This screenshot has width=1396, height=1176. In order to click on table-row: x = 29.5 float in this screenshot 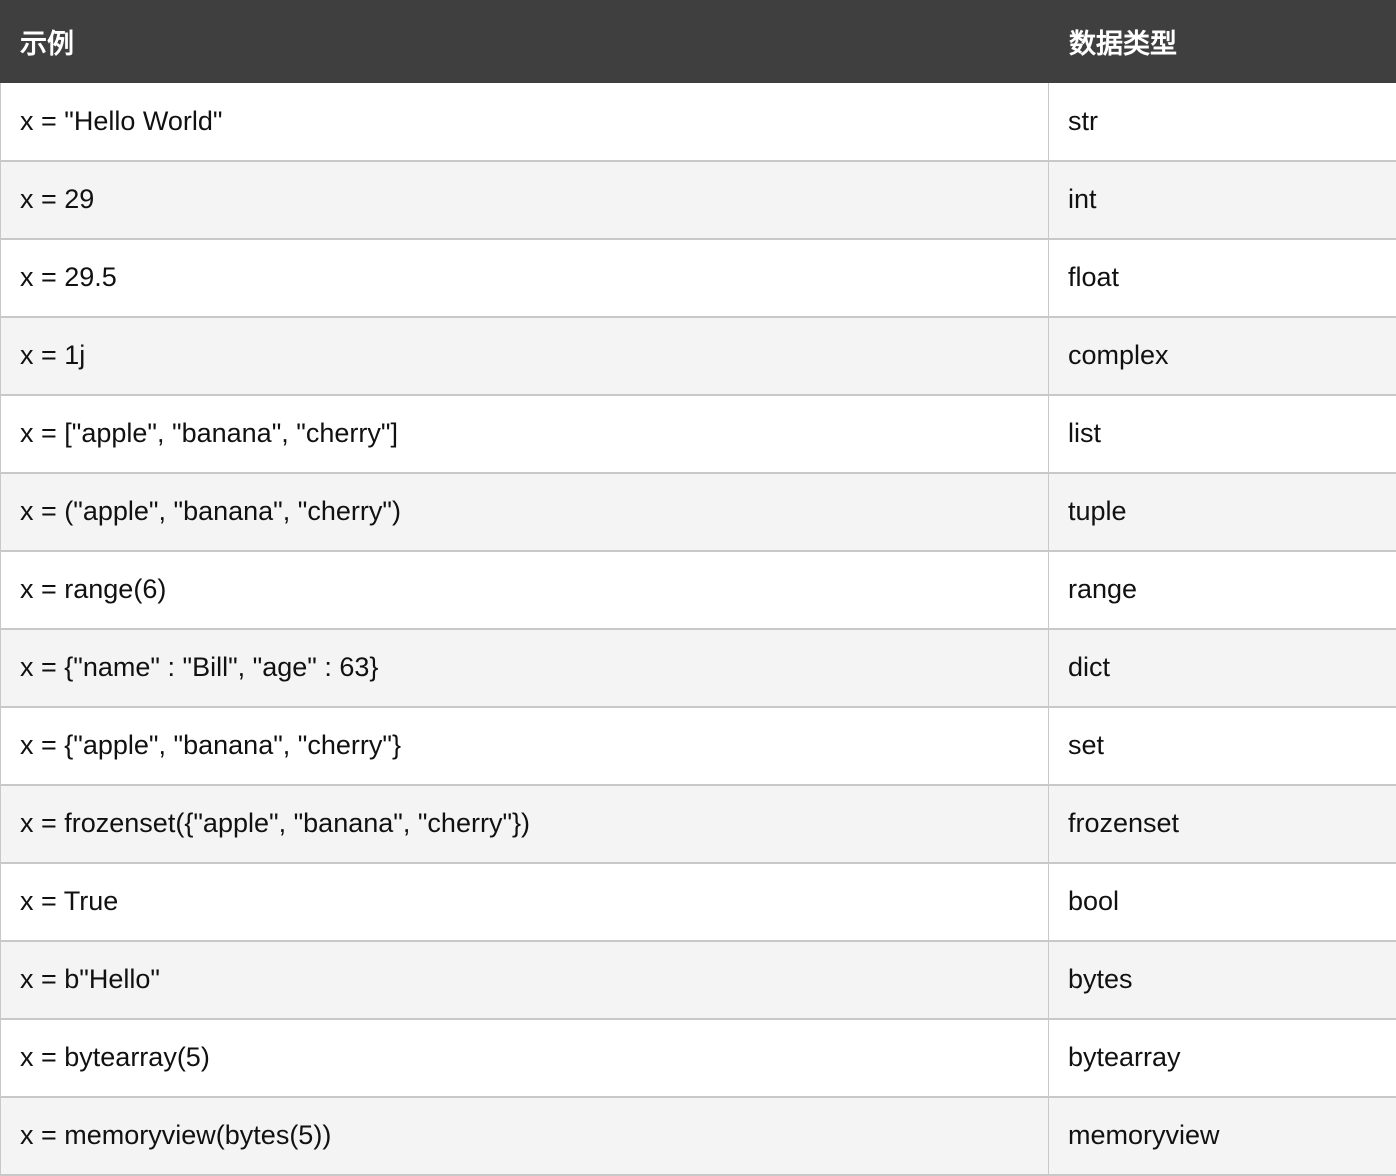, I will do `click(698, 278)`.